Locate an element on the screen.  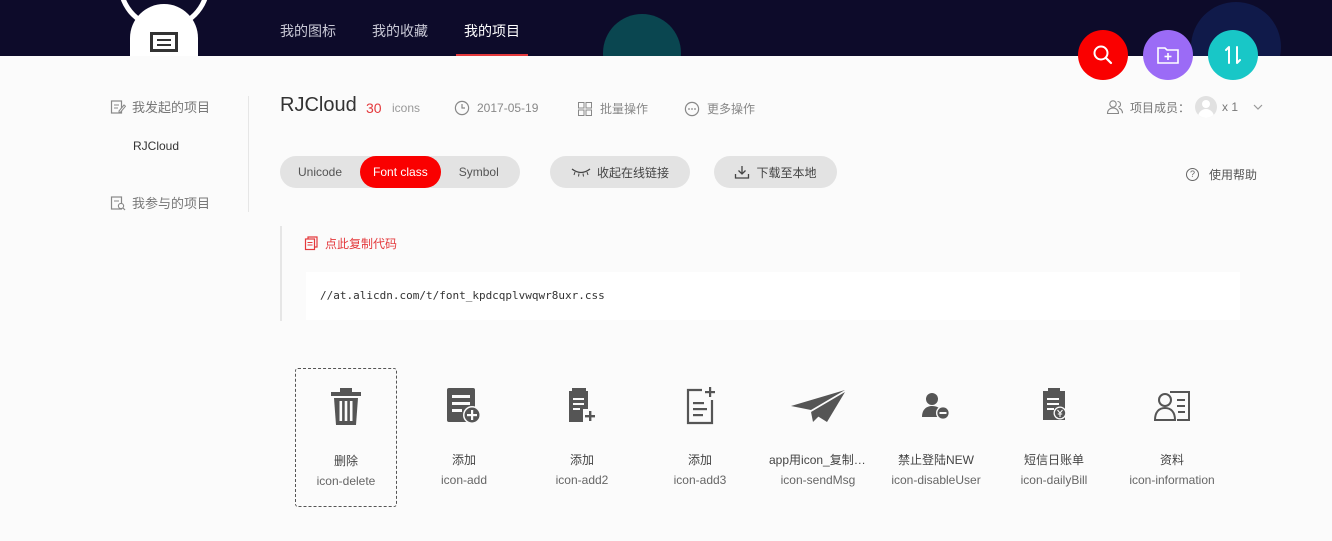
code-format-tabs: Unicode Font class Symbol is located at coordinates (400, 172).